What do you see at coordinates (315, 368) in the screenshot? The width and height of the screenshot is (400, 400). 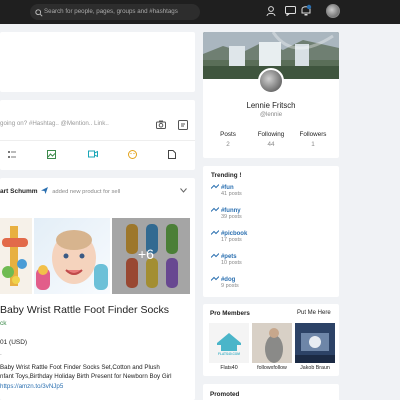 I see `member-name: Jakob Braun` at bounding box center [315, 368].